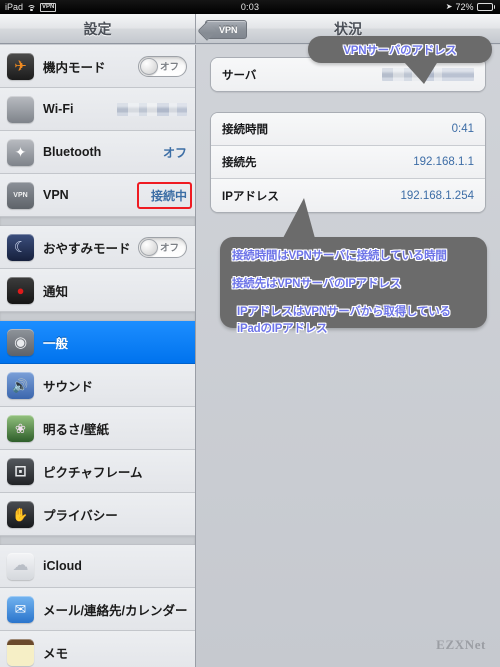 The image size is (500, 667). Describe the element at coordinates (348, 195) in the screenshot. I see `detail-row: IPアドレス 192.168.1.254` at that location.